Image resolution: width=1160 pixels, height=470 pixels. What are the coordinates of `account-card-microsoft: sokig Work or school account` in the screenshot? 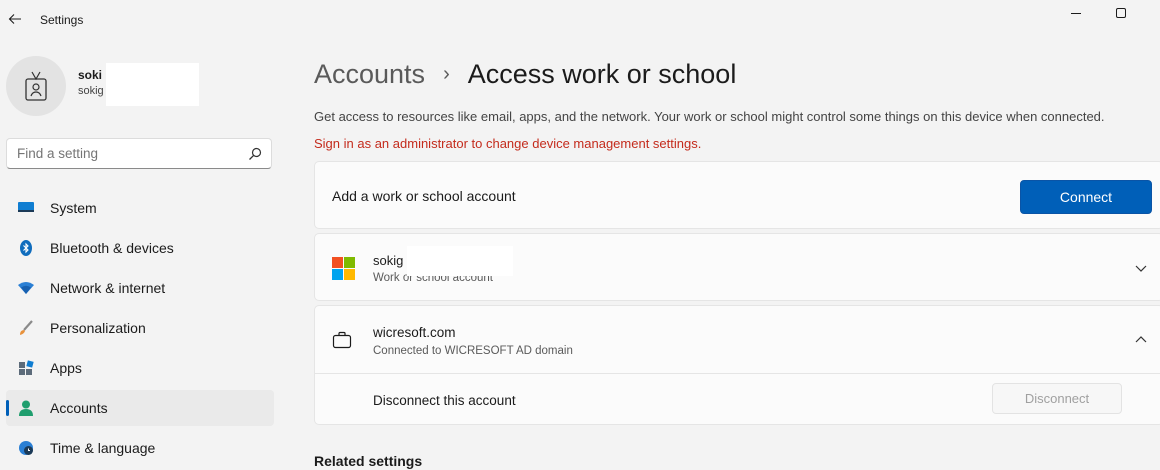 It's located at (737, 267).